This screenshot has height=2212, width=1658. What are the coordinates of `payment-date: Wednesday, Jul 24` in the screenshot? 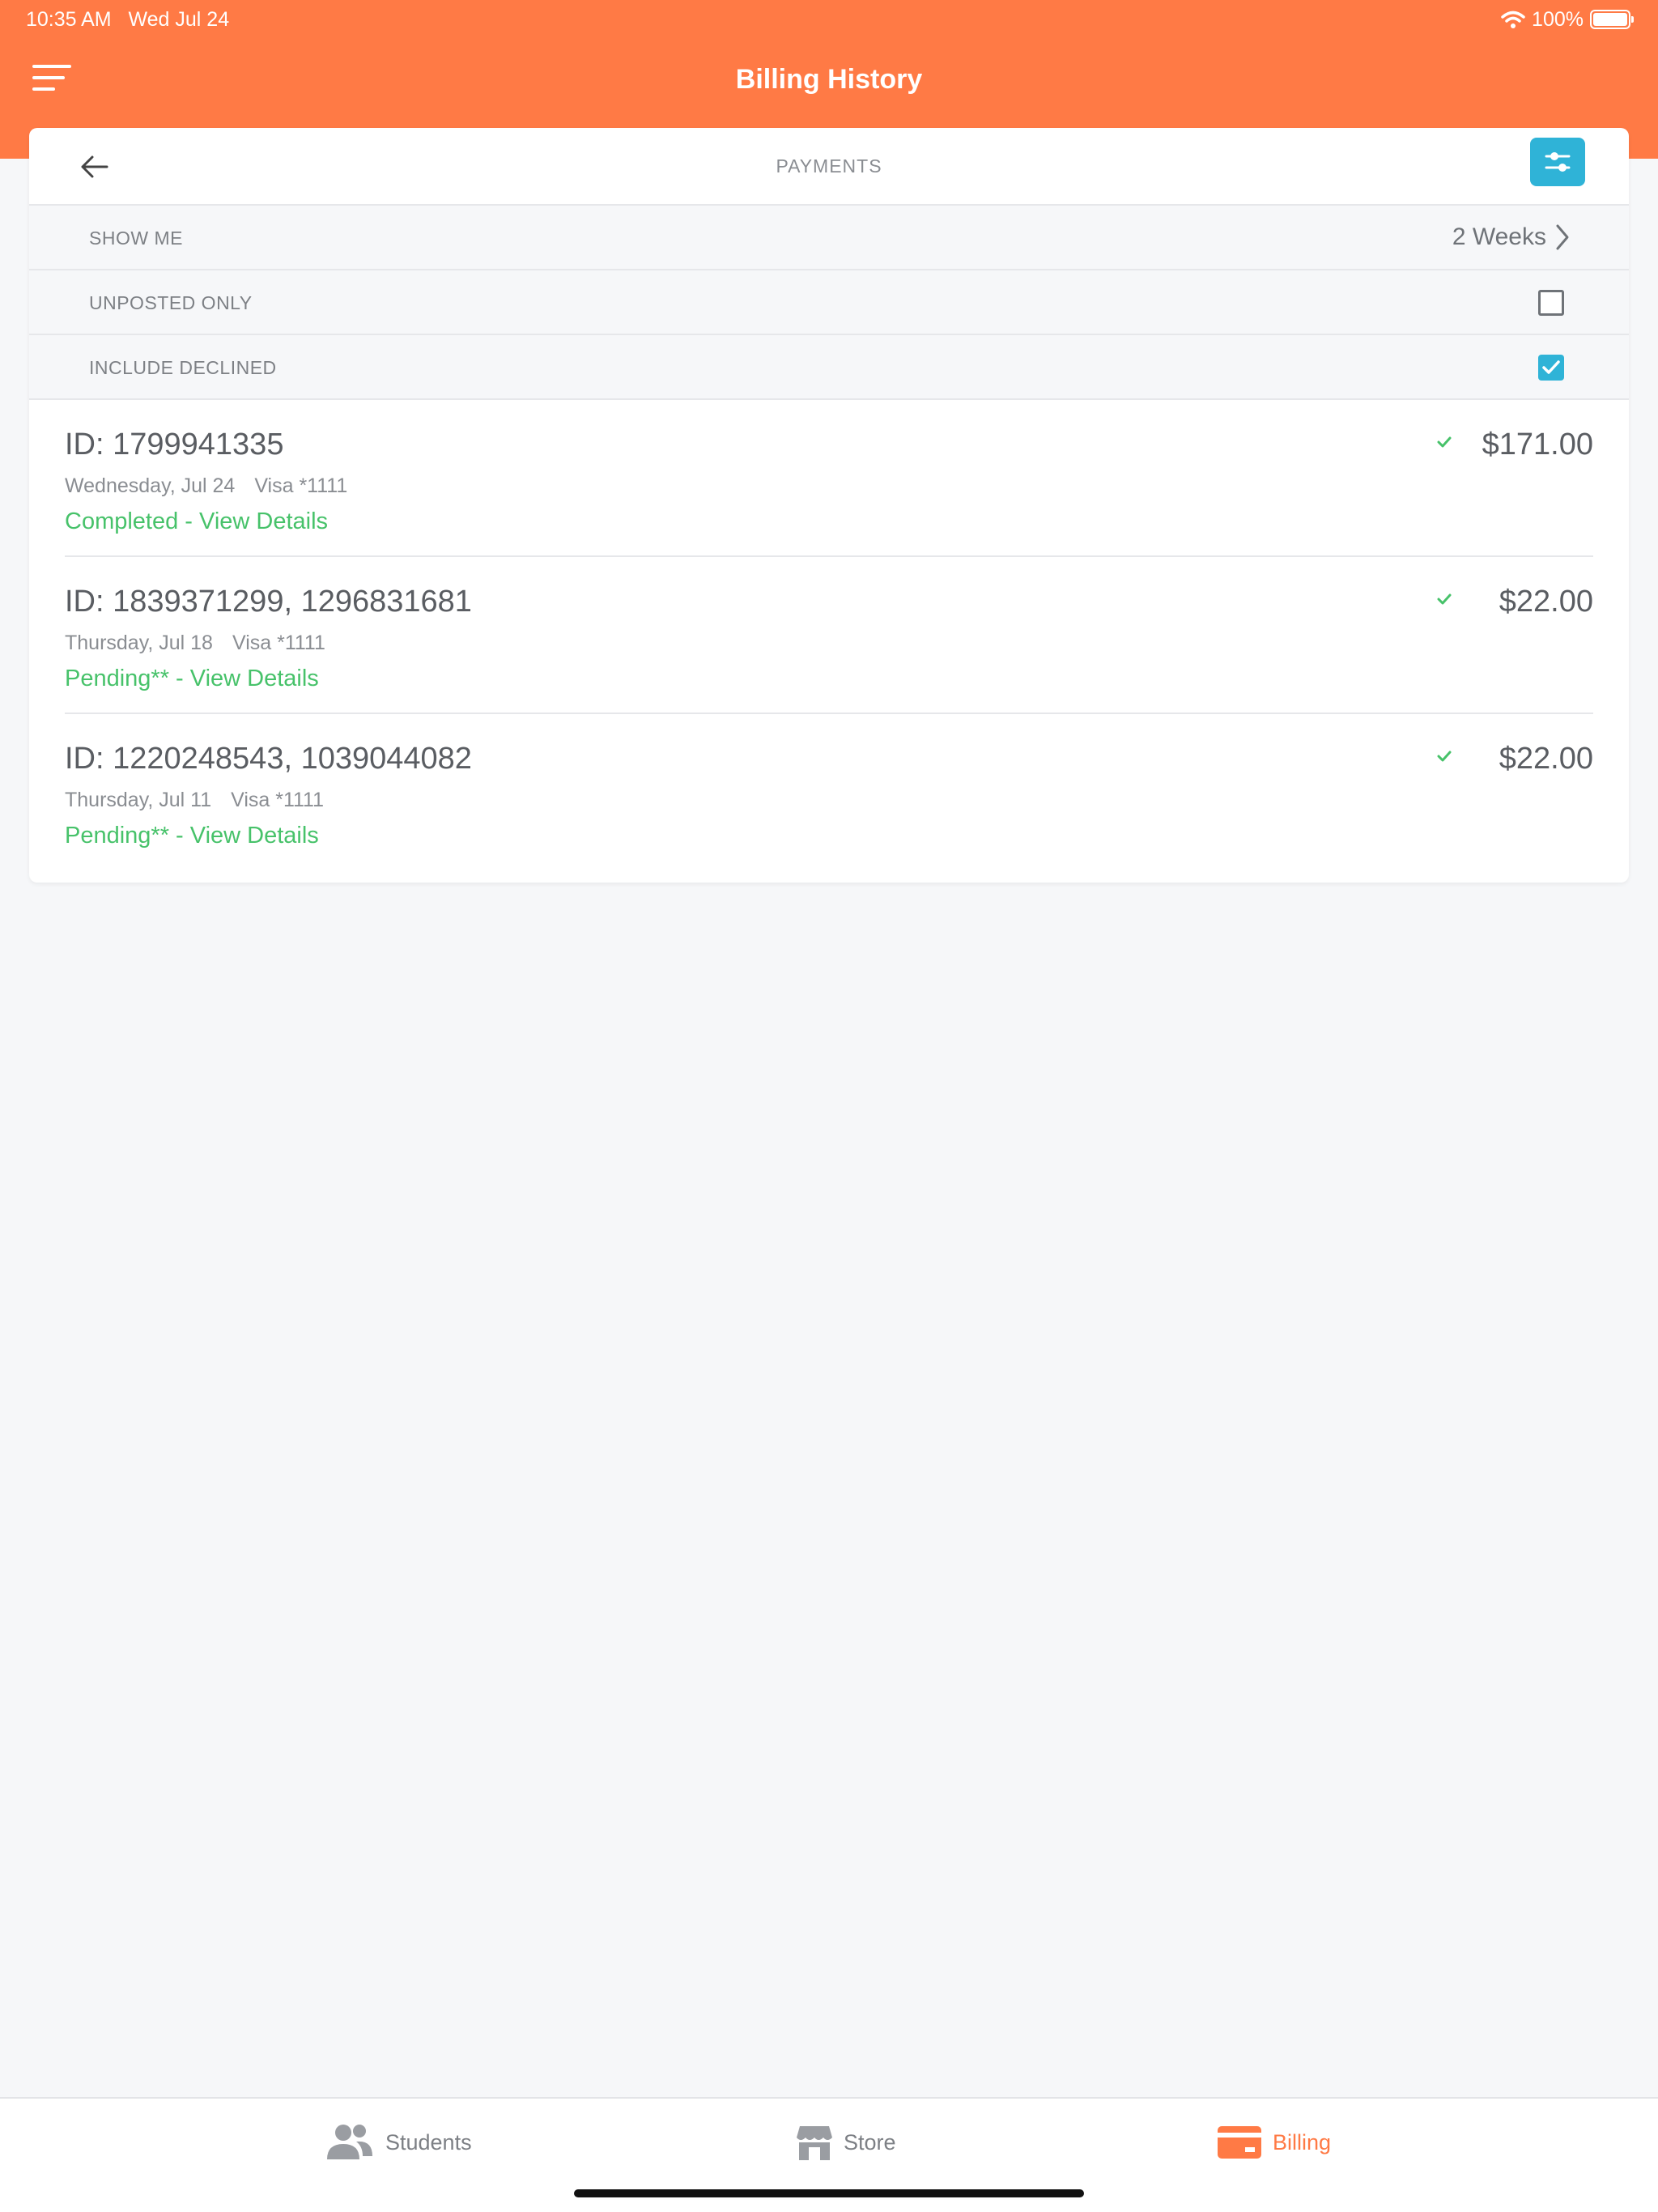 It's located at (150, 485).